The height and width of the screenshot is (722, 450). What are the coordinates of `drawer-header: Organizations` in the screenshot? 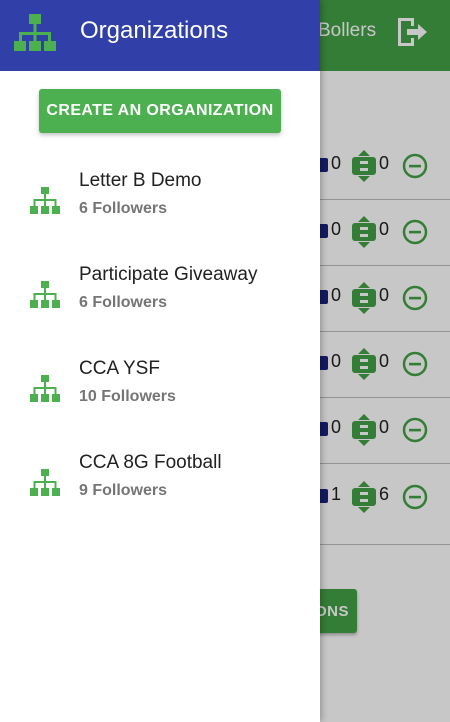 It's located at (160, 35).